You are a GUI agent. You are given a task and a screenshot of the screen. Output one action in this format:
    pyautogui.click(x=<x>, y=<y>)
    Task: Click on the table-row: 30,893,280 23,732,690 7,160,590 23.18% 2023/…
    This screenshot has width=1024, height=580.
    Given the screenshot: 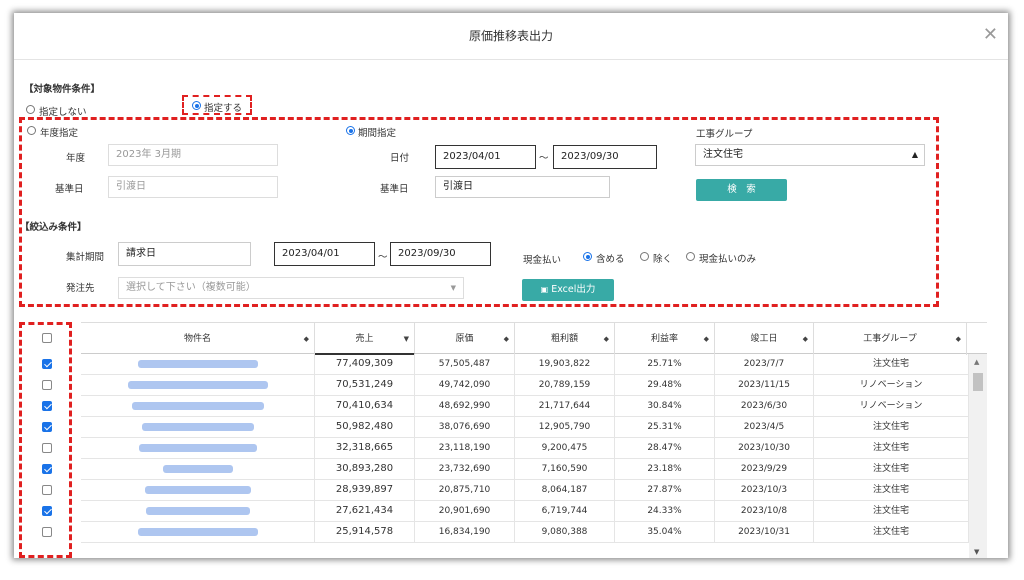 What is the action you would take?
    pyautogui.click(x=534, y=469)
    